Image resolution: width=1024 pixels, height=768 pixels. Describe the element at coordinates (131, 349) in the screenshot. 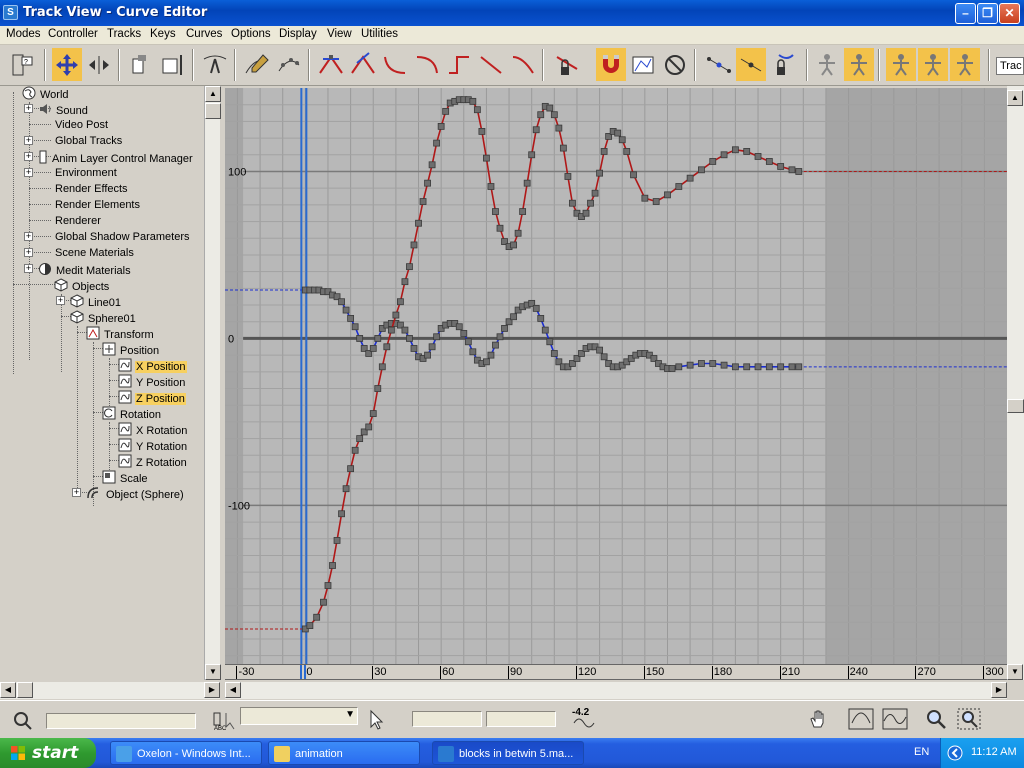

I see `tree-item-position: Position` at that location.